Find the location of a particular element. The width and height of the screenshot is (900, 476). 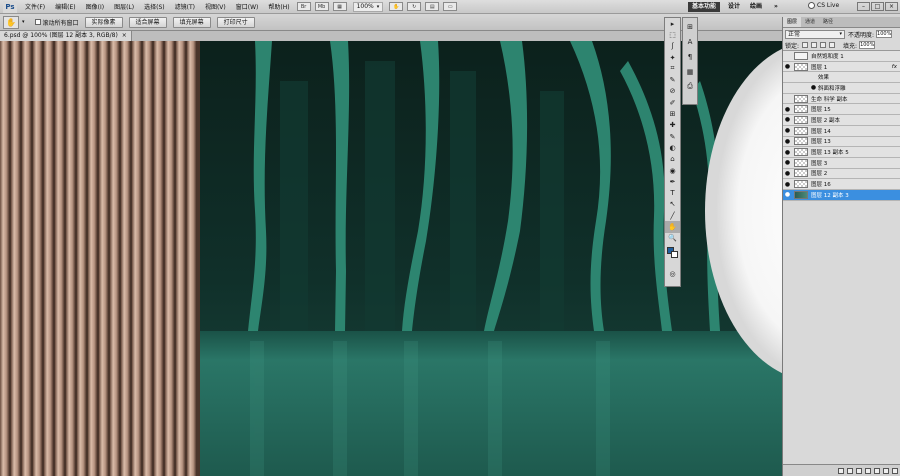

menu-view: 视图(V) is located at coordinates (215, 6).